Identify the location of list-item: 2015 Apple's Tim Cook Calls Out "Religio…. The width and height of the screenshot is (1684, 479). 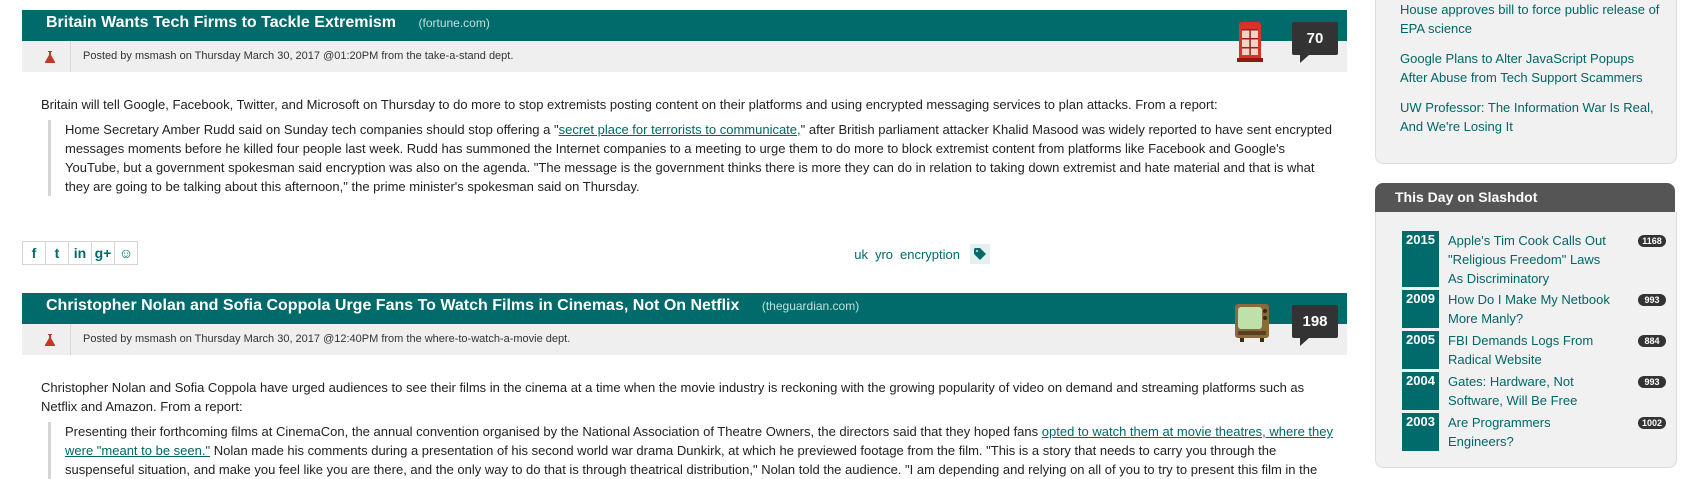
(1534, 259).